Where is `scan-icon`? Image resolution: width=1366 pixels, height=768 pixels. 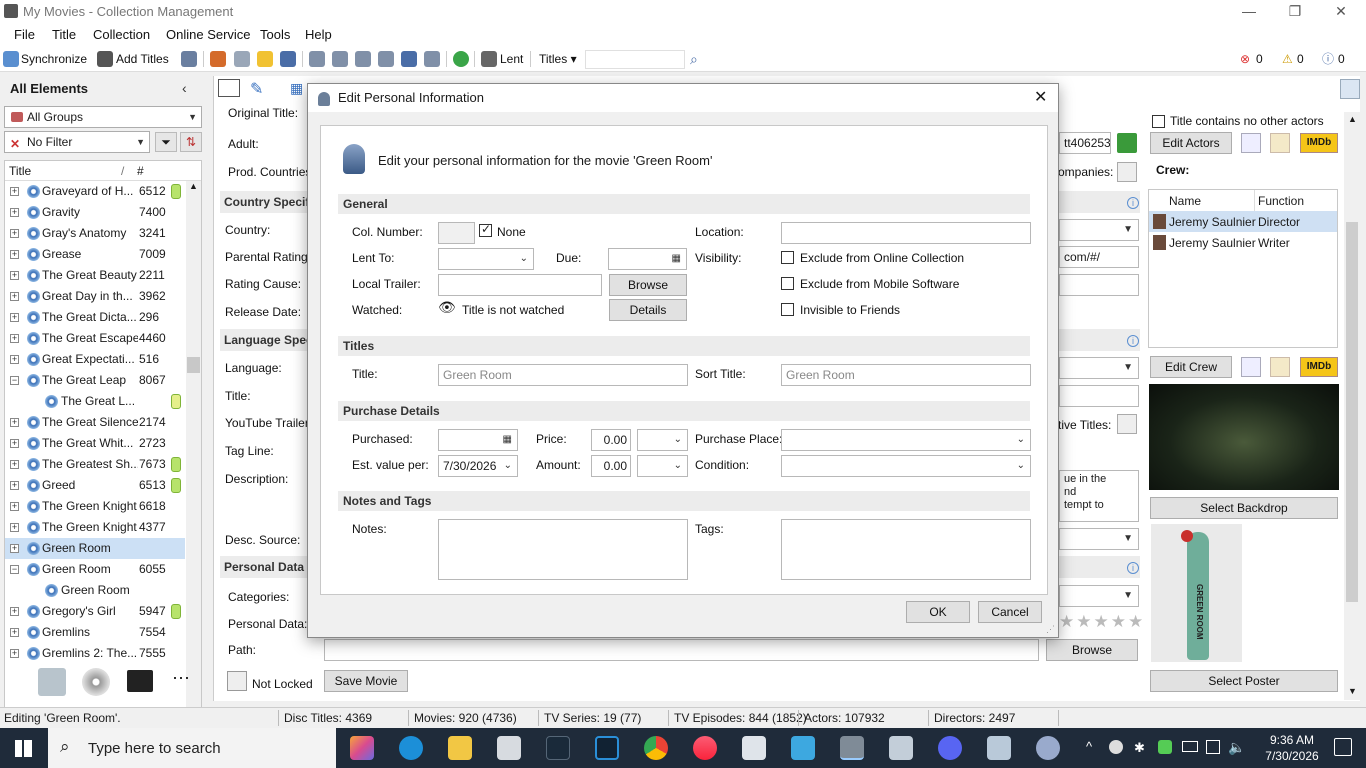 scan-icon is located at coordinates (189, 59).